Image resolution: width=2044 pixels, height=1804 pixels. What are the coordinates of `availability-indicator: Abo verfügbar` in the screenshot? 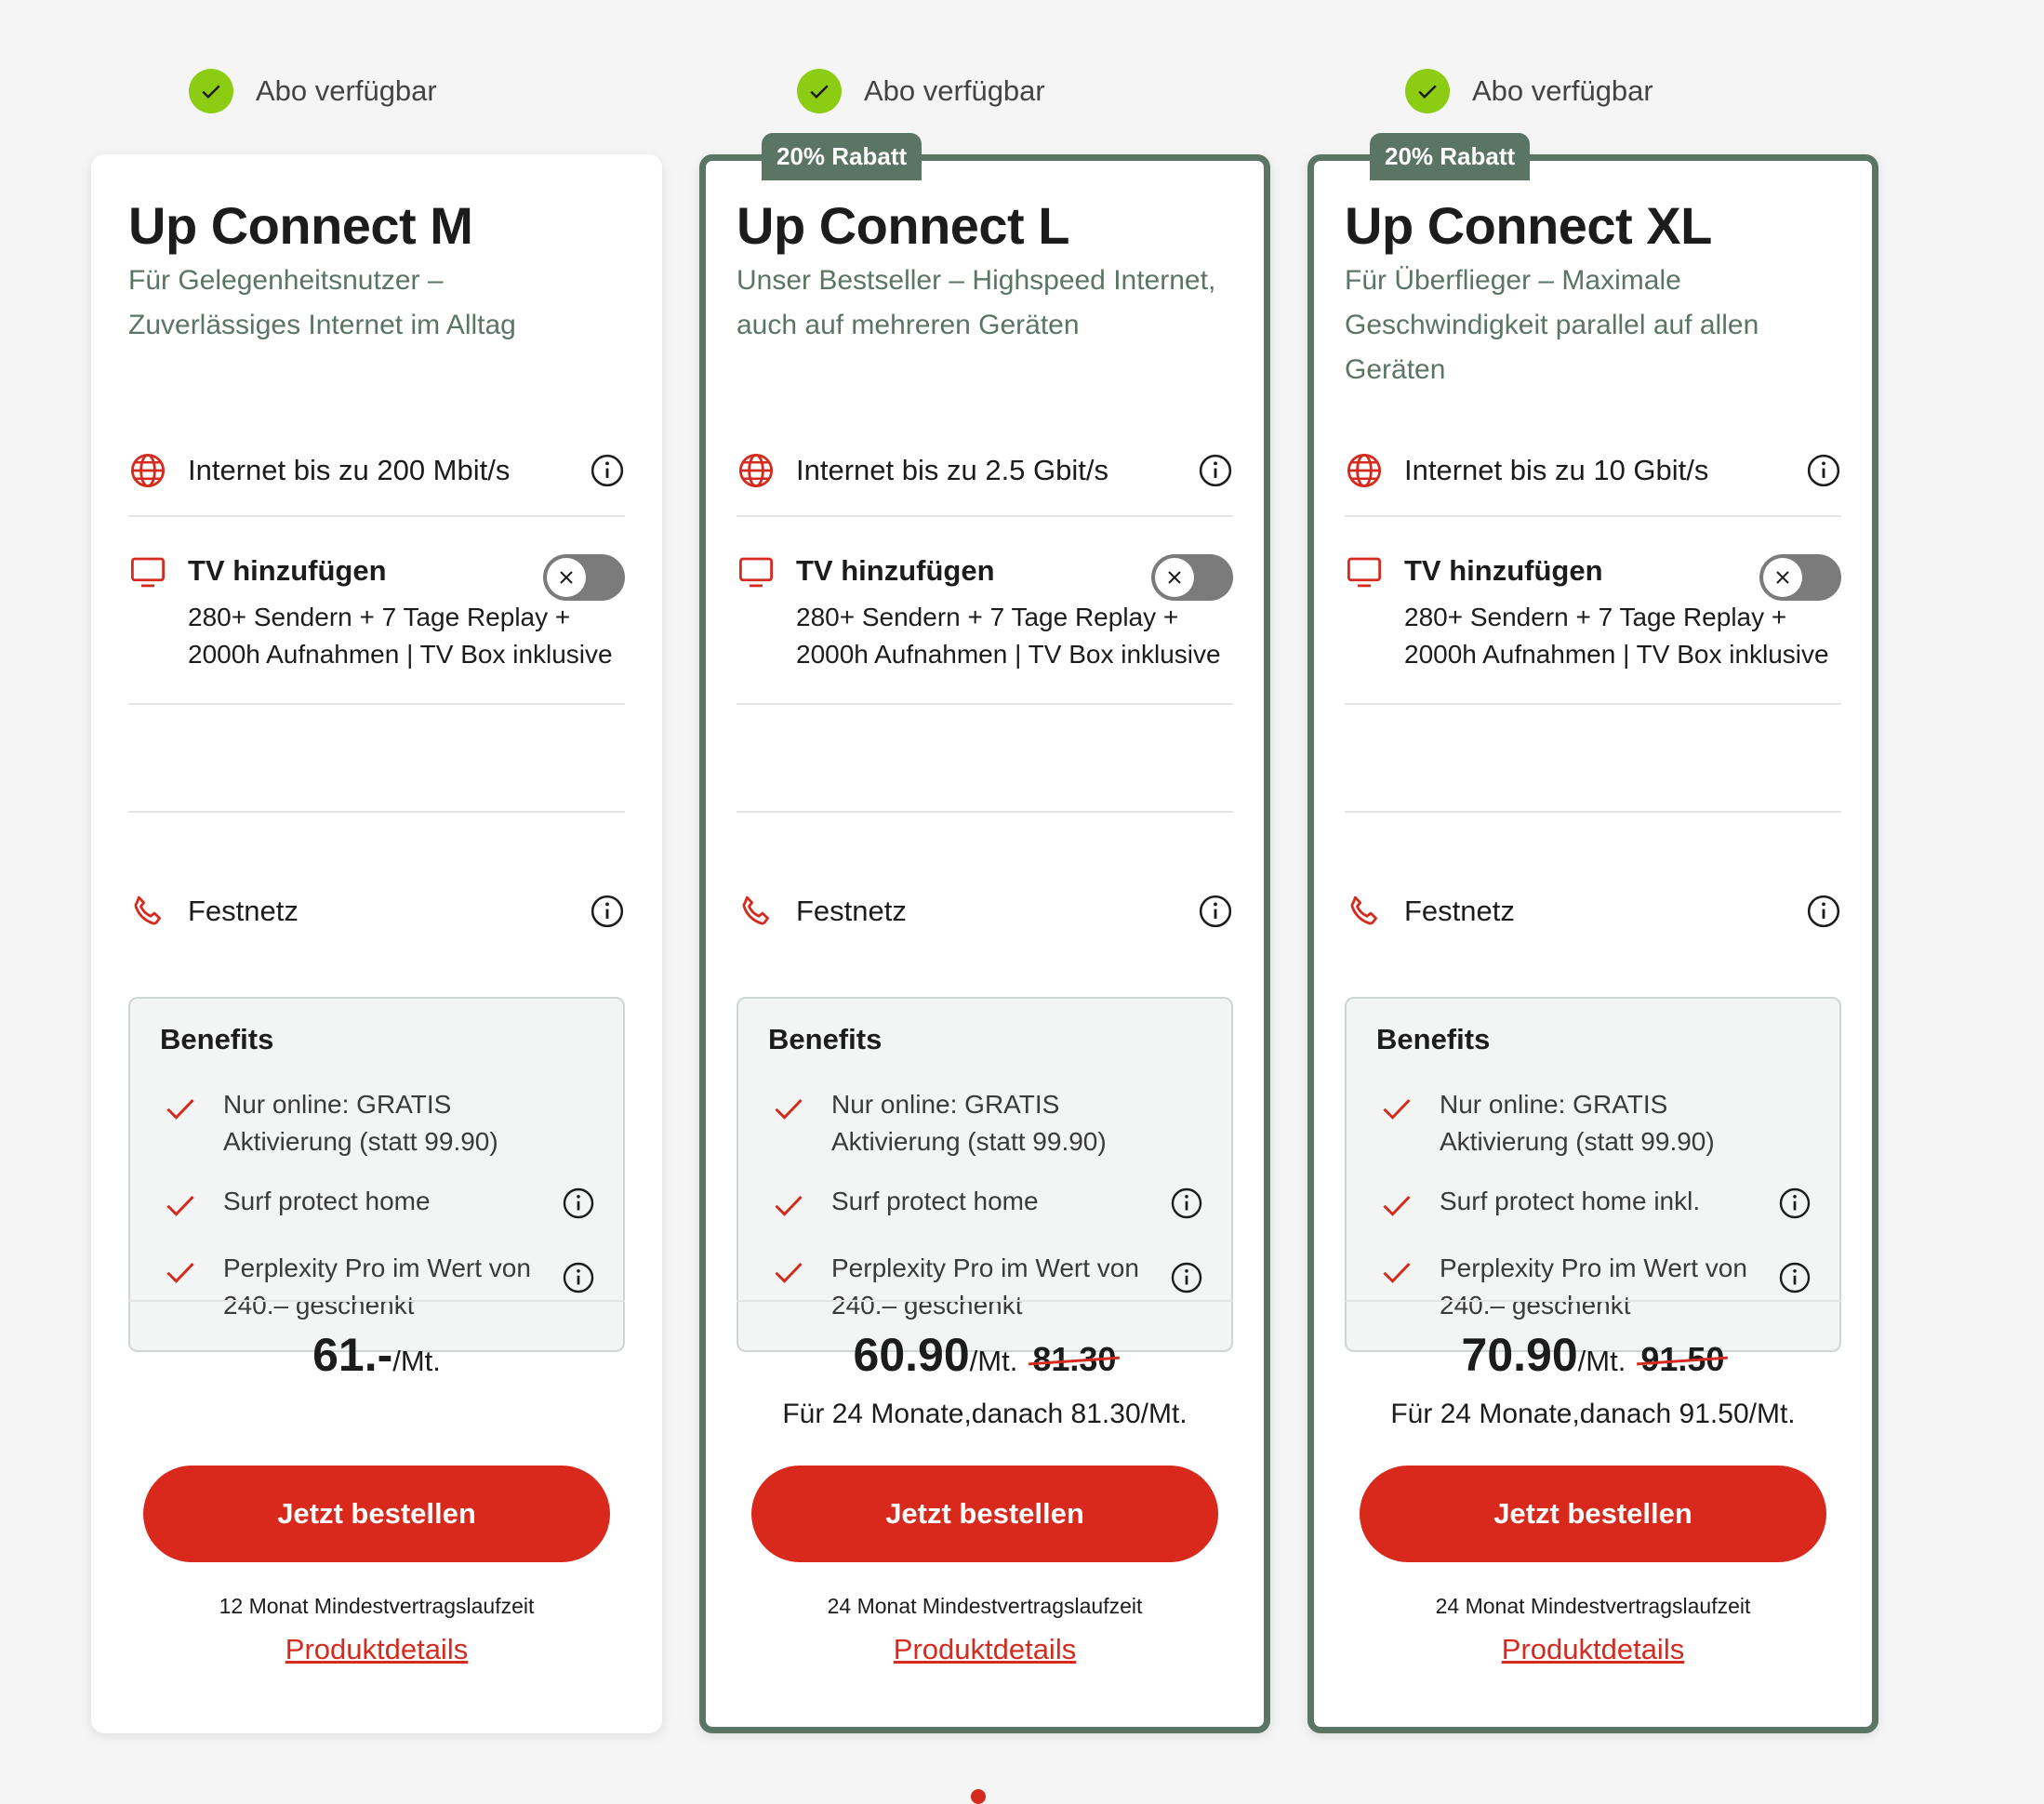 It's located at (313, 91).